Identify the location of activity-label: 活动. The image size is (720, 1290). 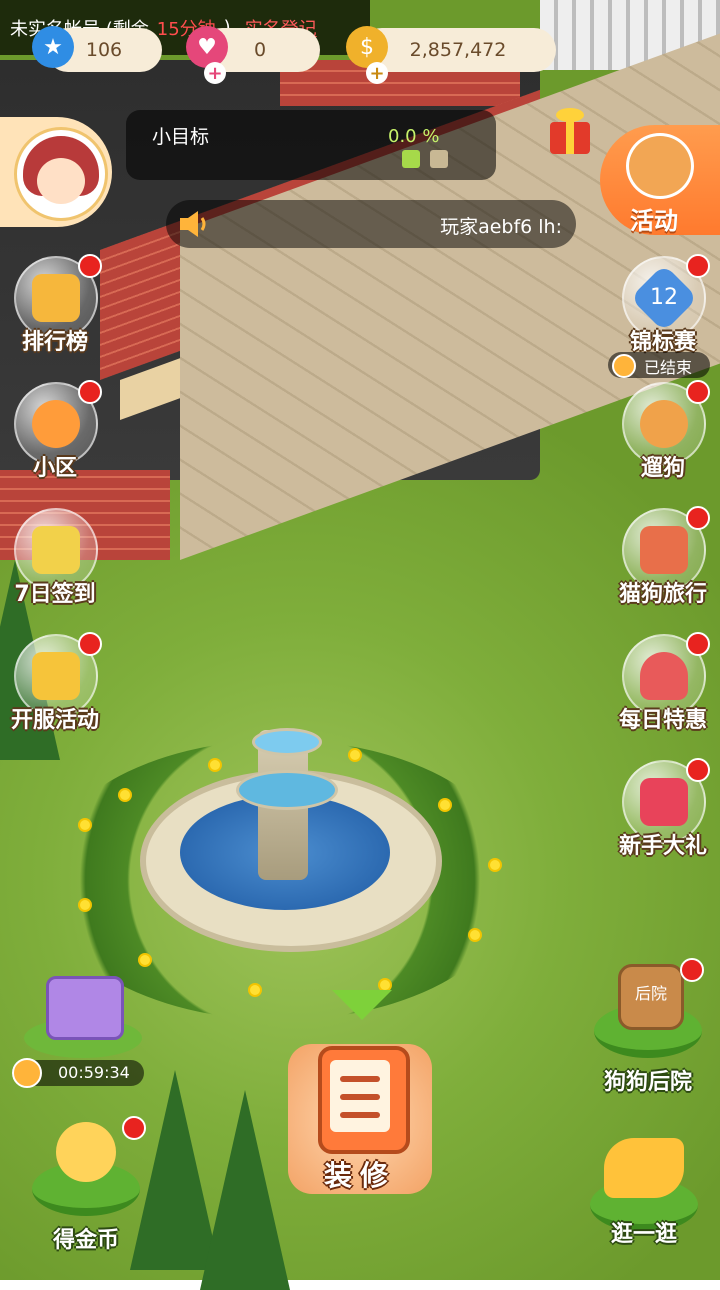
(654, 221).